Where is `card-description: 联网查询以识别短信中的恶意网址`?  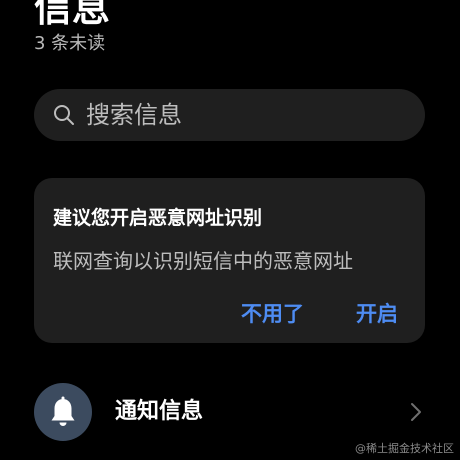 card-description: 联网查询以识别短信中的恶意网址 is located at coordinates (203, 261).